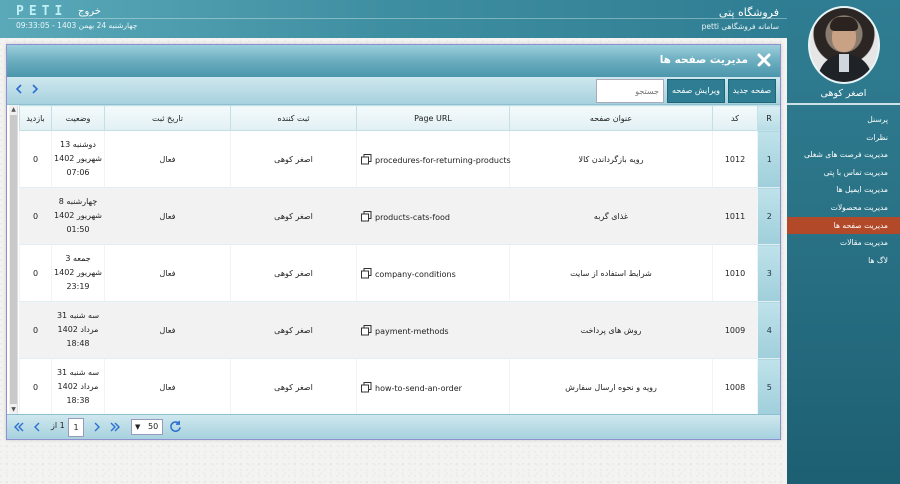  What do you see at coordinates (735, 330) in the screenshot?
I see `page-code: 1009` at bounding box center [735, 330].